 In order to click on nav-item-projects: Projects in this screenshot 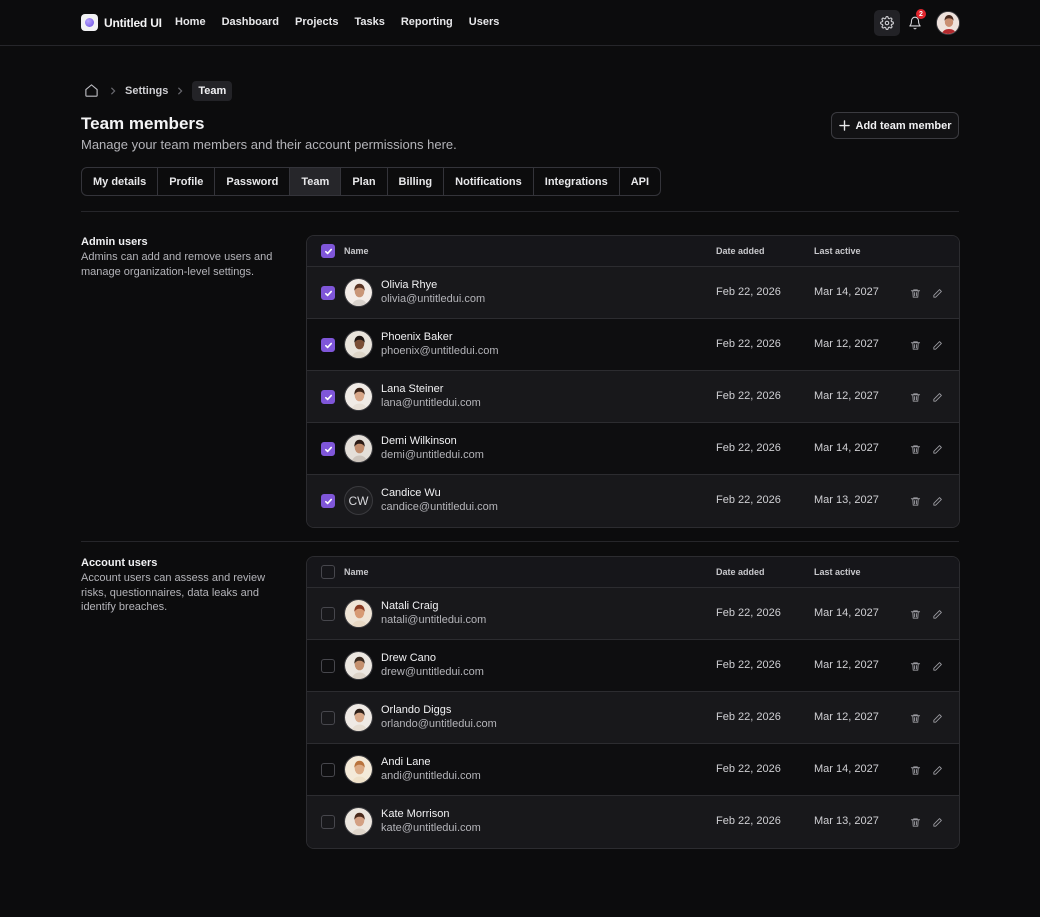, I will do `click(316, 22)`.